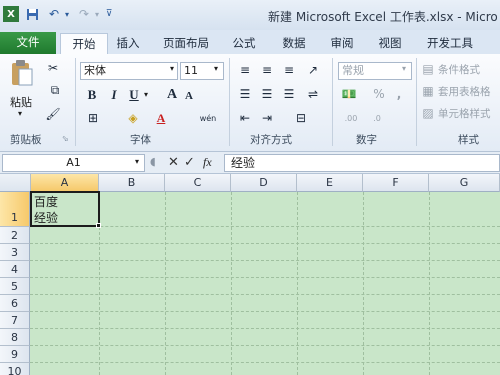 The width and height of the screenshot is (500, 375). I want to click on bold-button: B, so click(92, 95).